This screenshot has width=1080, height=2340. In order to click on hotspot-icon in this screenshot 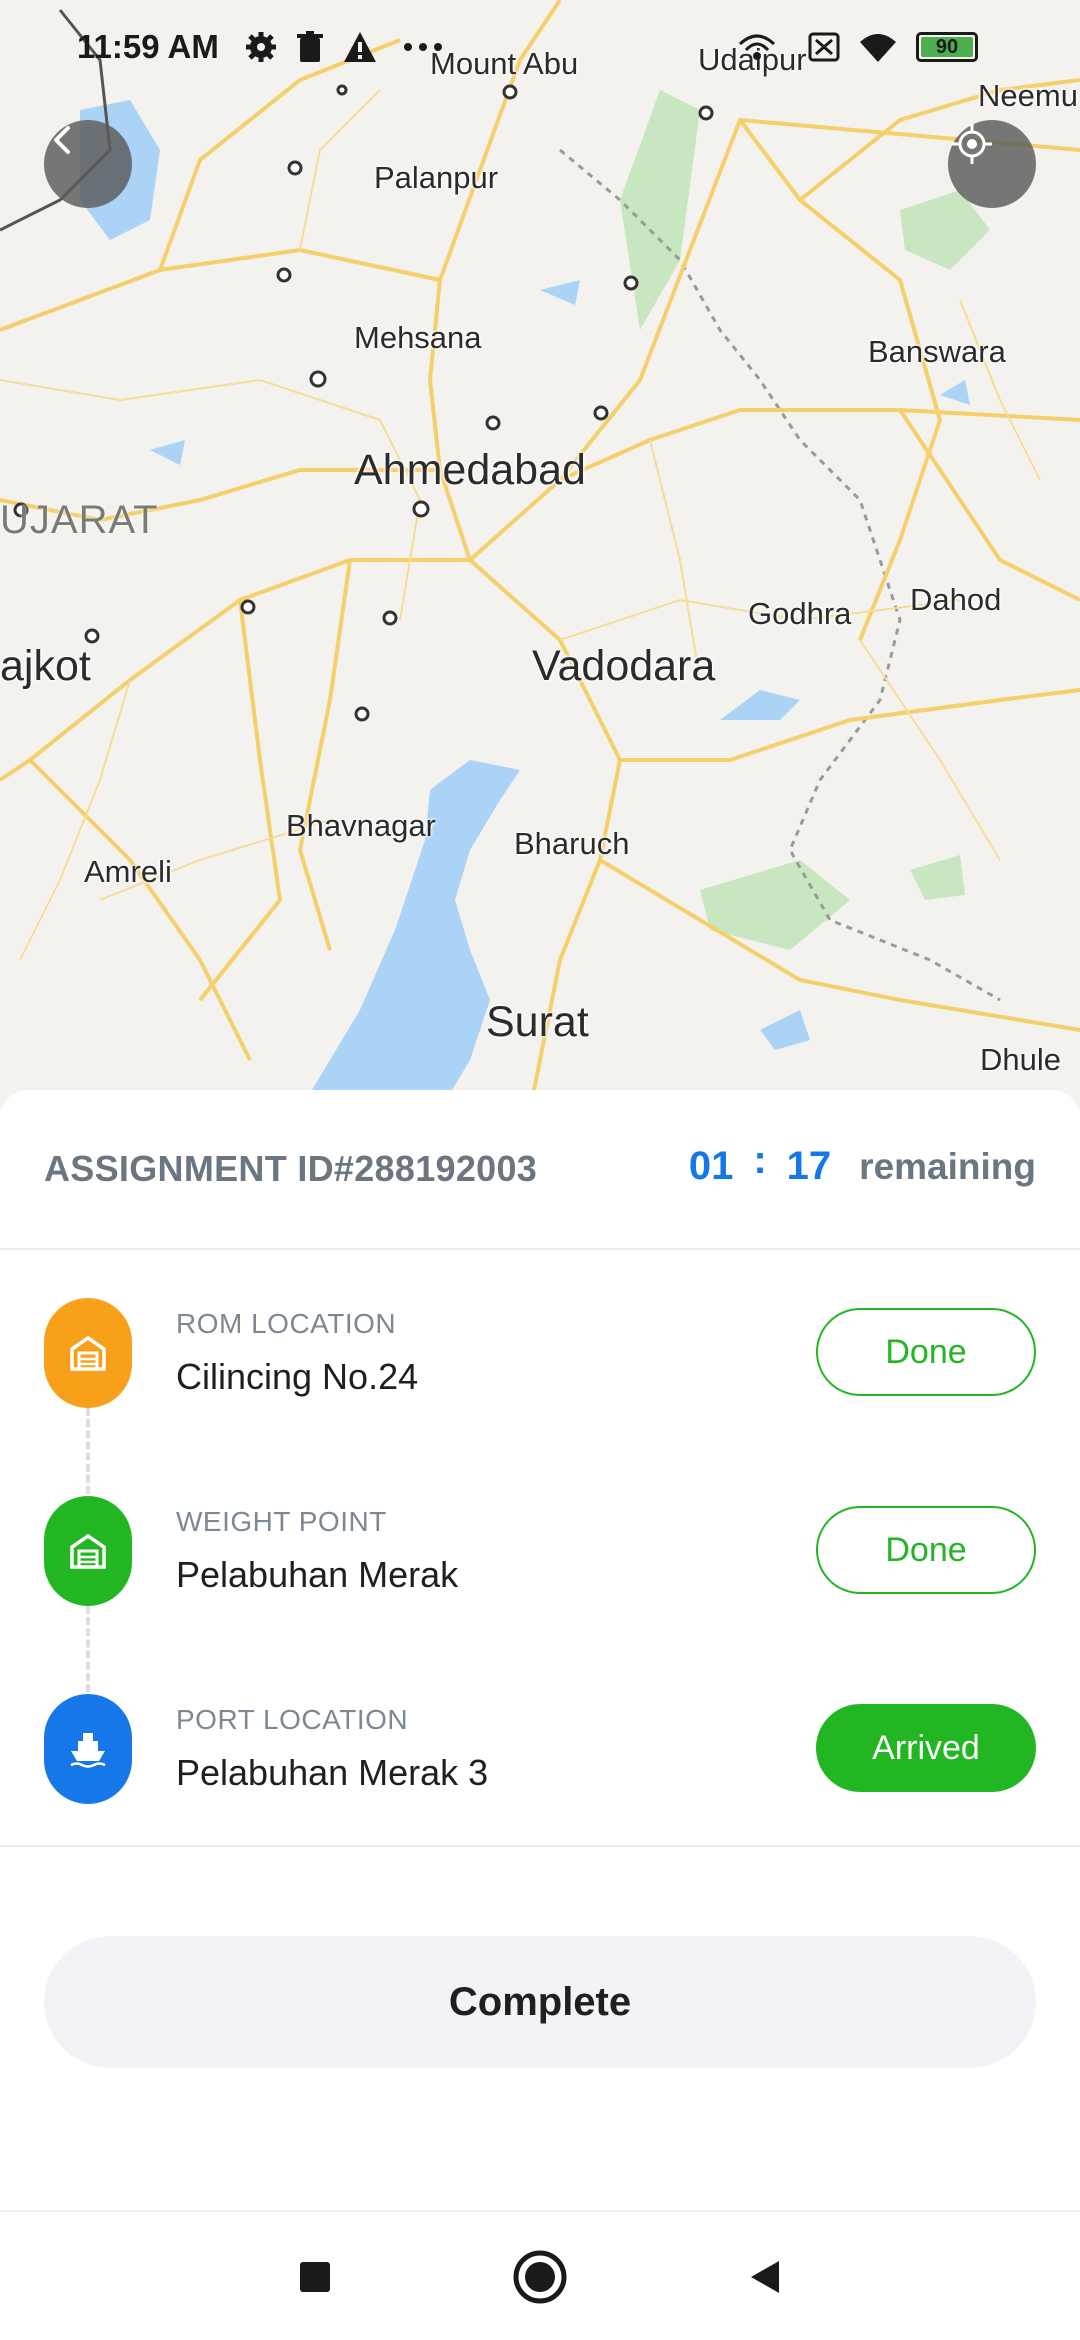, I will do `click(757, 47)`.